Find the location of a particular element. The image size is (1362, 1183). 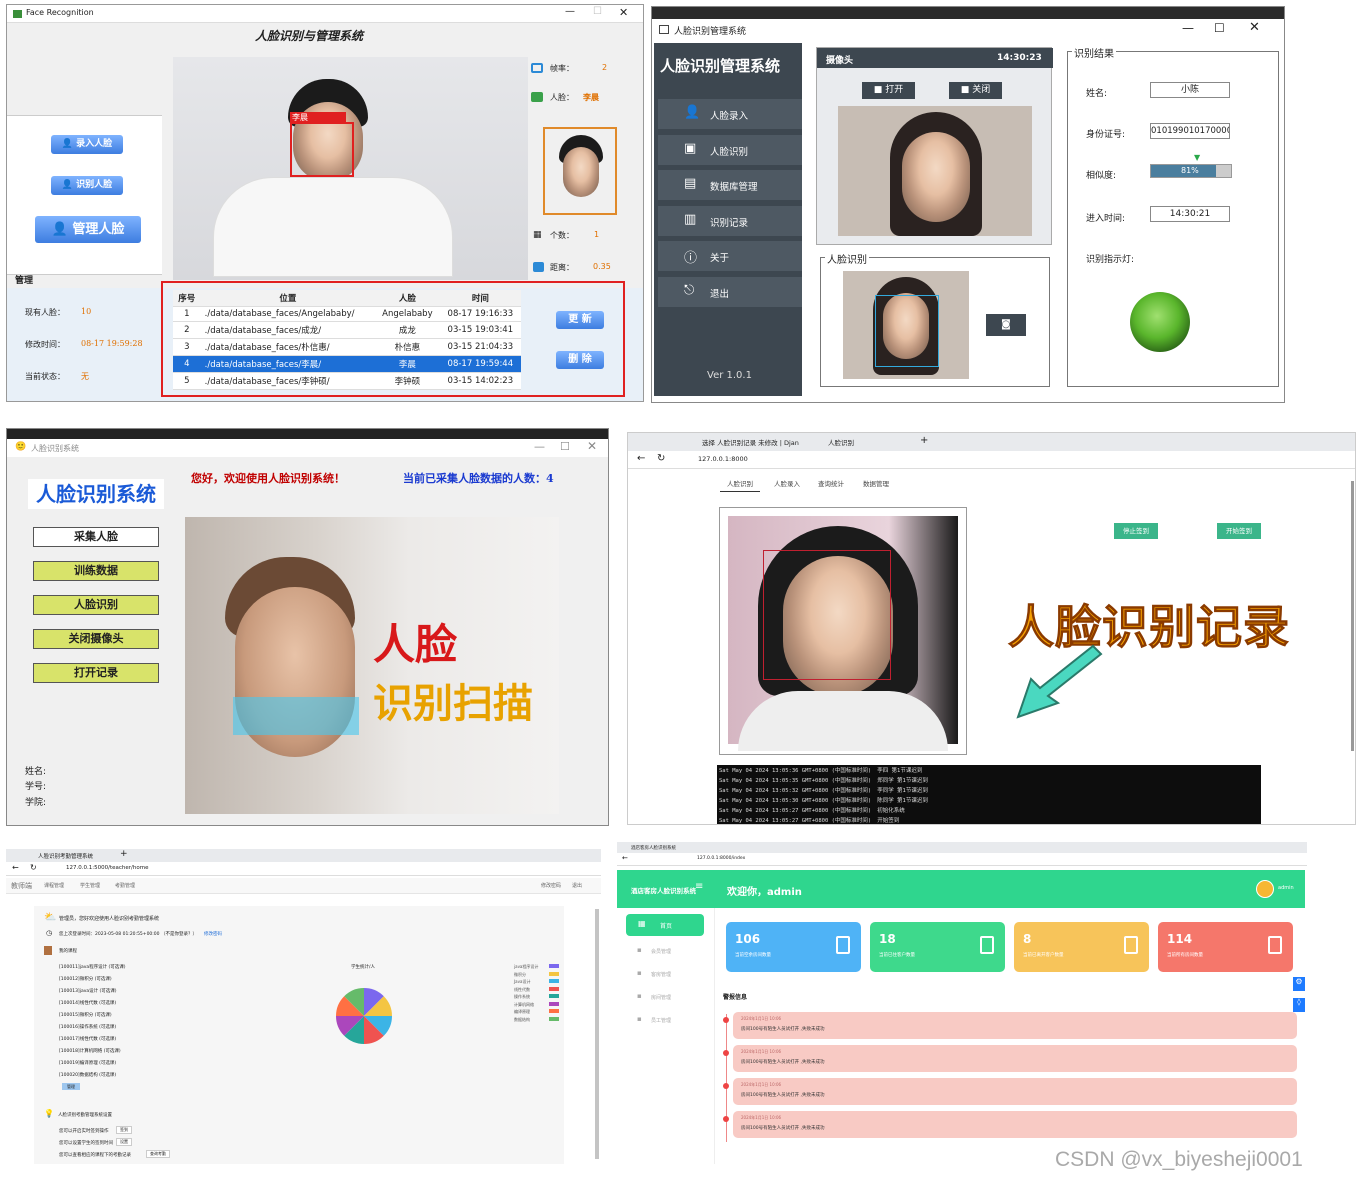

url-text: 127.0.0.1:8000 is located at coordinates (723, 459).